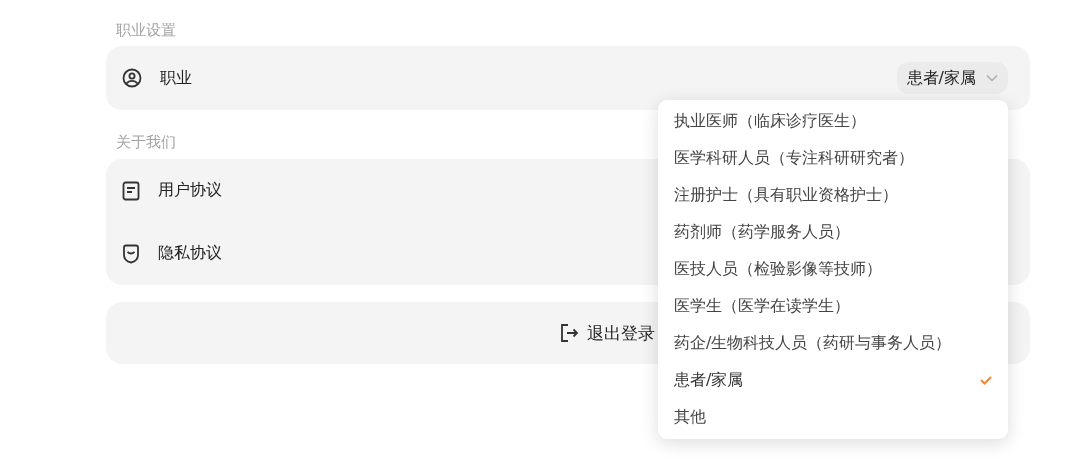 The height and width of the screenshot is (476, 1080). I want to click on row-label: 隐私协议, so click(190, 253).